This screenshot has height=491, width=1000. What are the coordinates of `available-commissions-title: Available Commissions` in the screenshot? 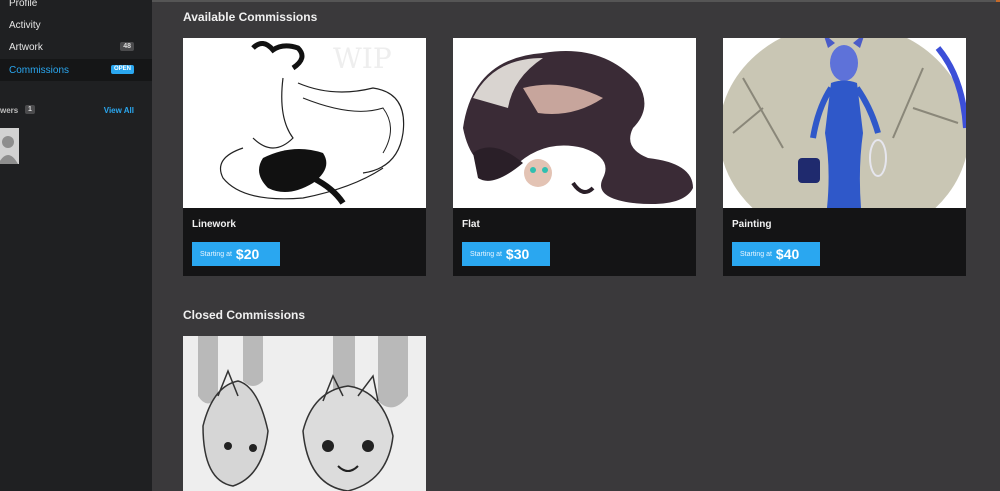 It's located at (250, 17).